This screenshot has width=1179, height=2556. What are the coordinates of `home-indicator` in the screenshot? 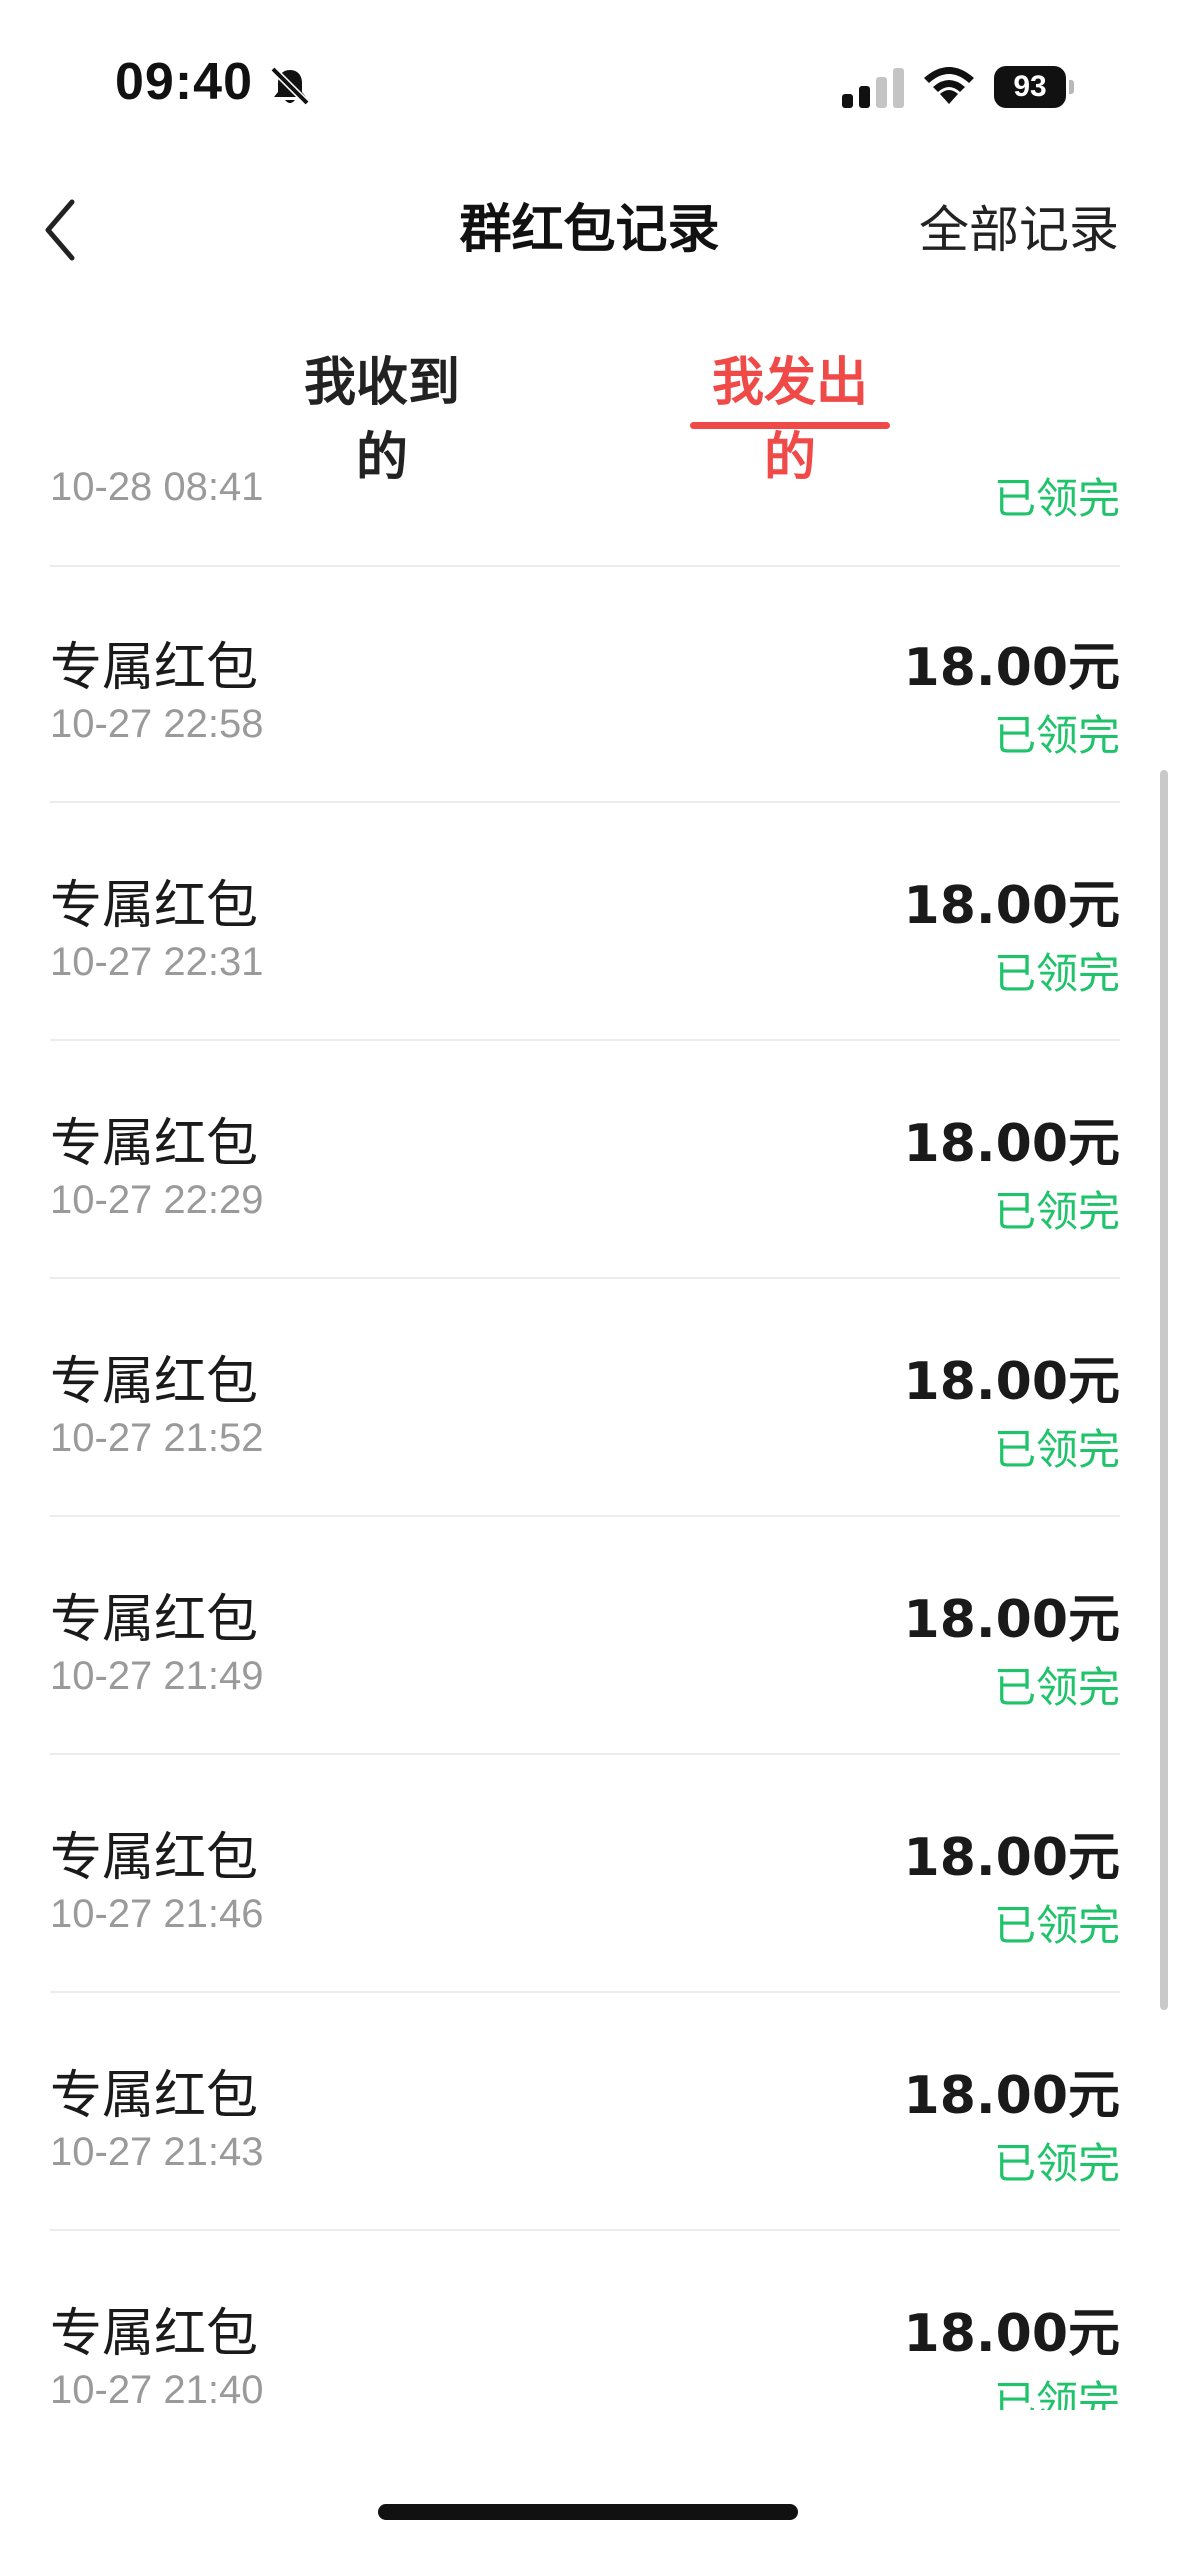 It's located at (588, 2512).